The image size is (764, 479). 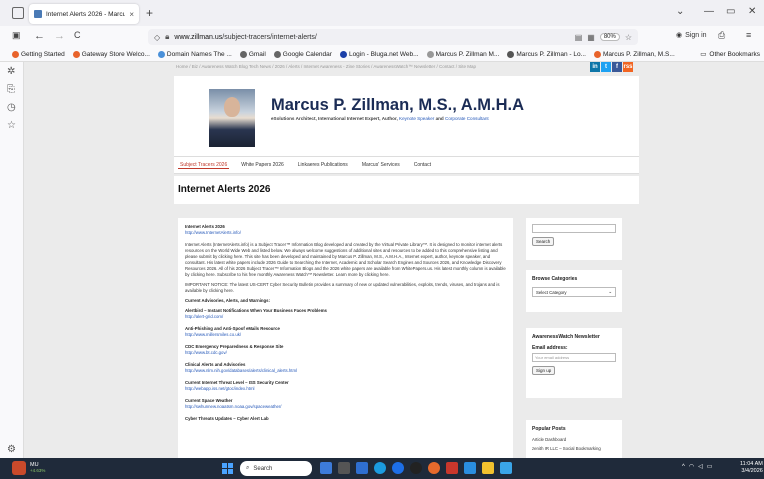 What do you see at coordinates (345, 353) in the screenshot?
I see `advisory-link: http://www.bt.cdc.gov/` at bounding box center [345, 353].